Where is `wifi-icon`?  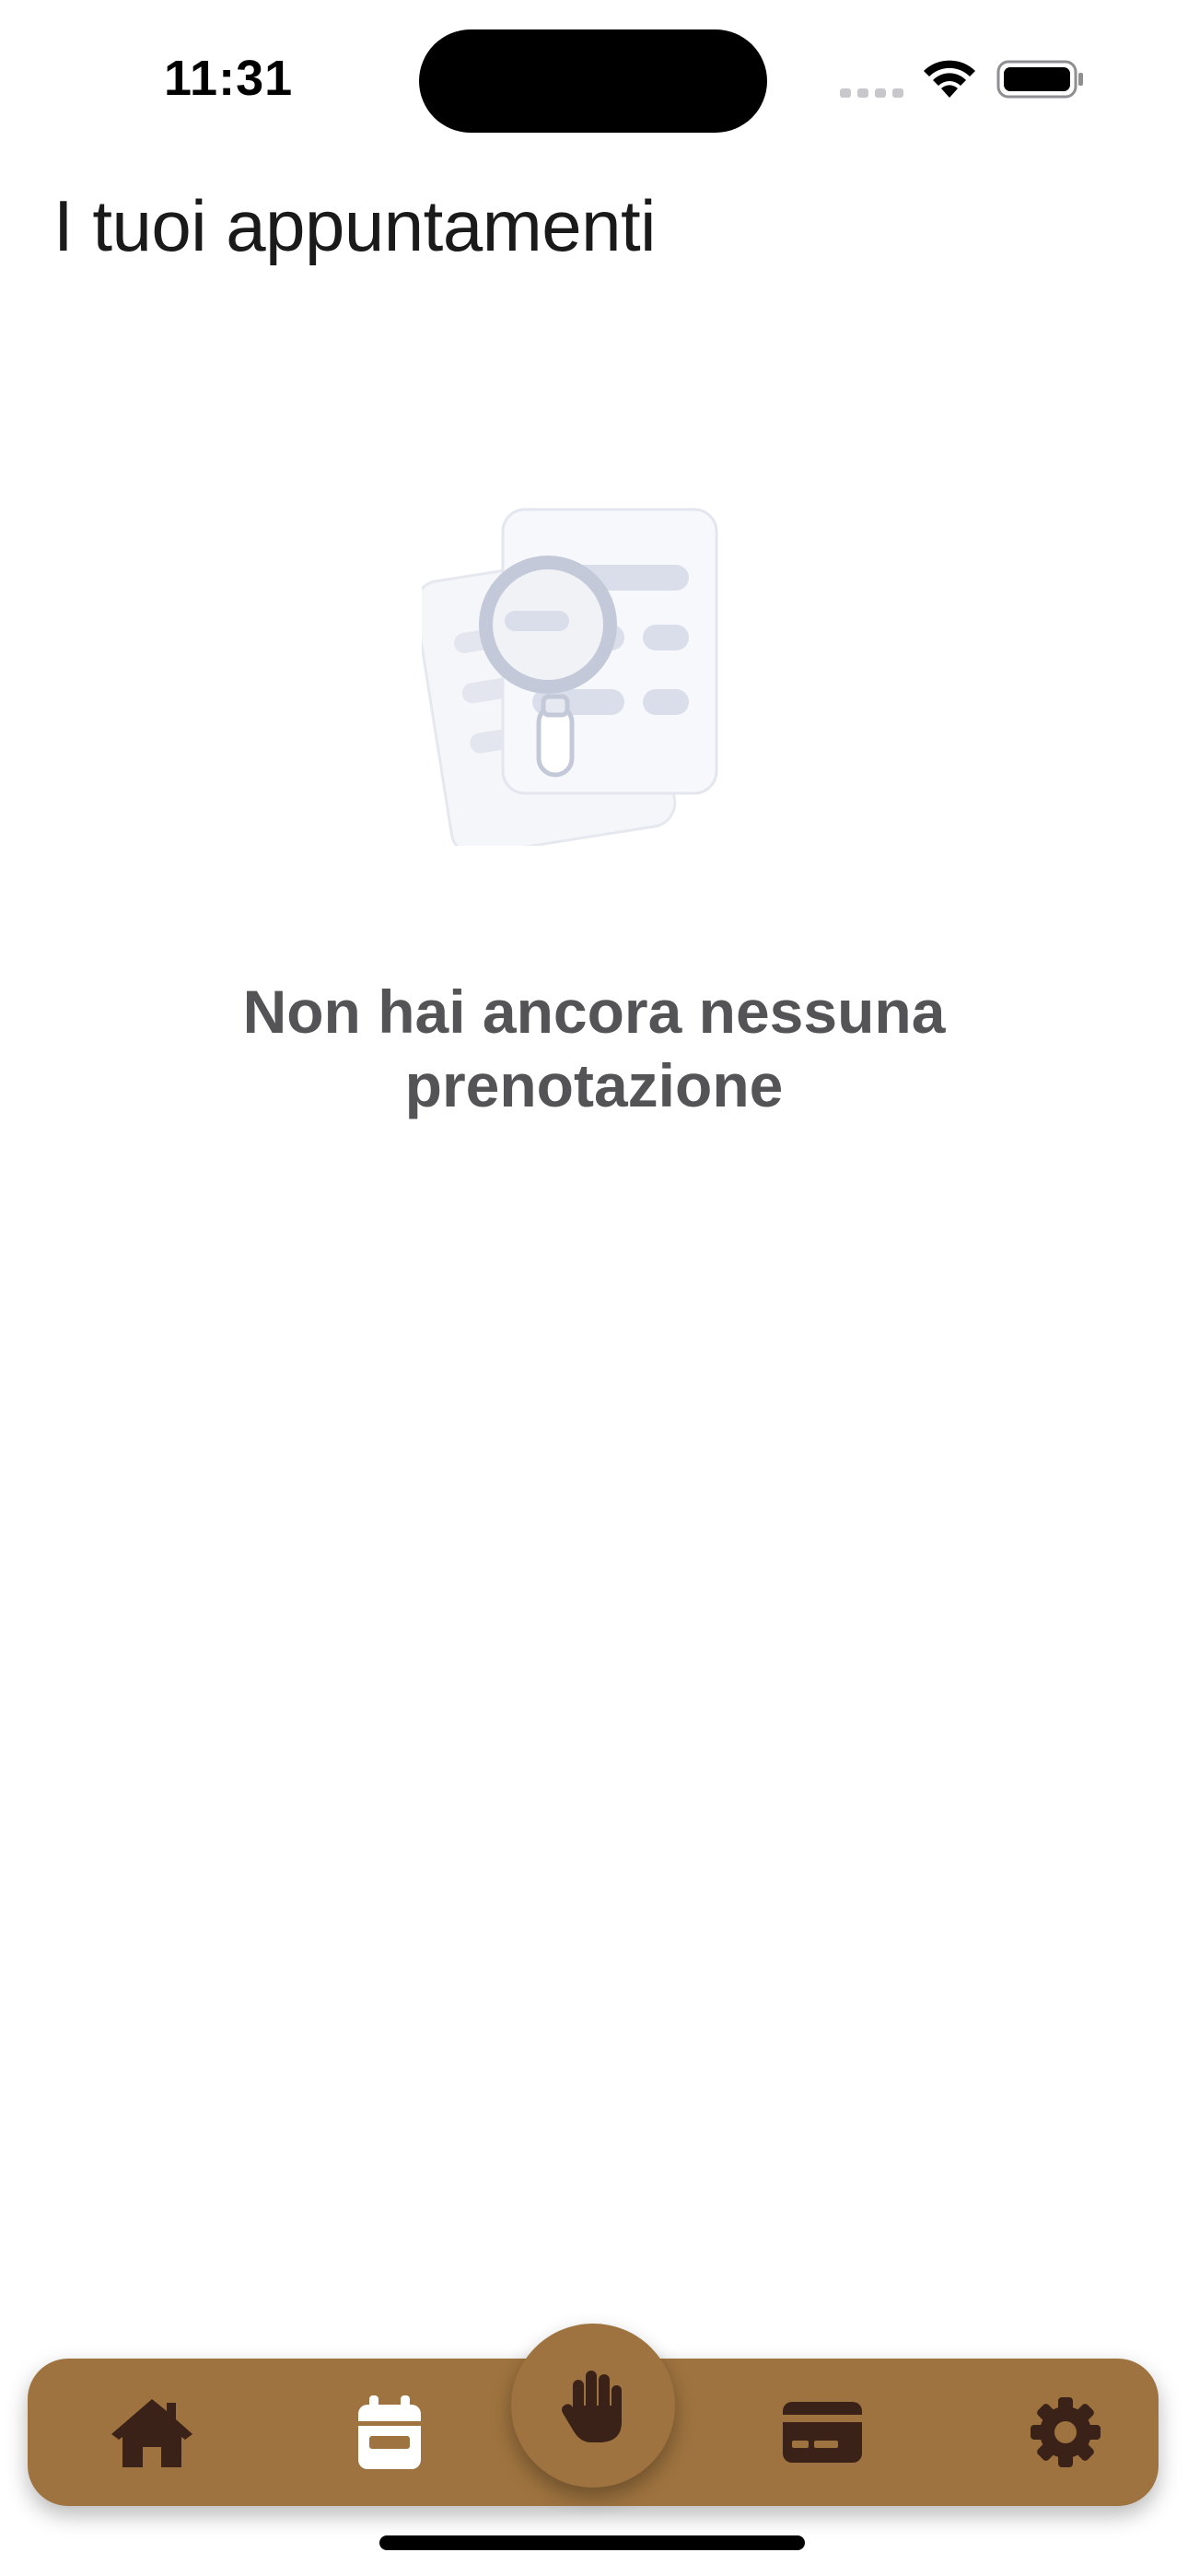
wifi-icon is located at coordinates (949, 79).